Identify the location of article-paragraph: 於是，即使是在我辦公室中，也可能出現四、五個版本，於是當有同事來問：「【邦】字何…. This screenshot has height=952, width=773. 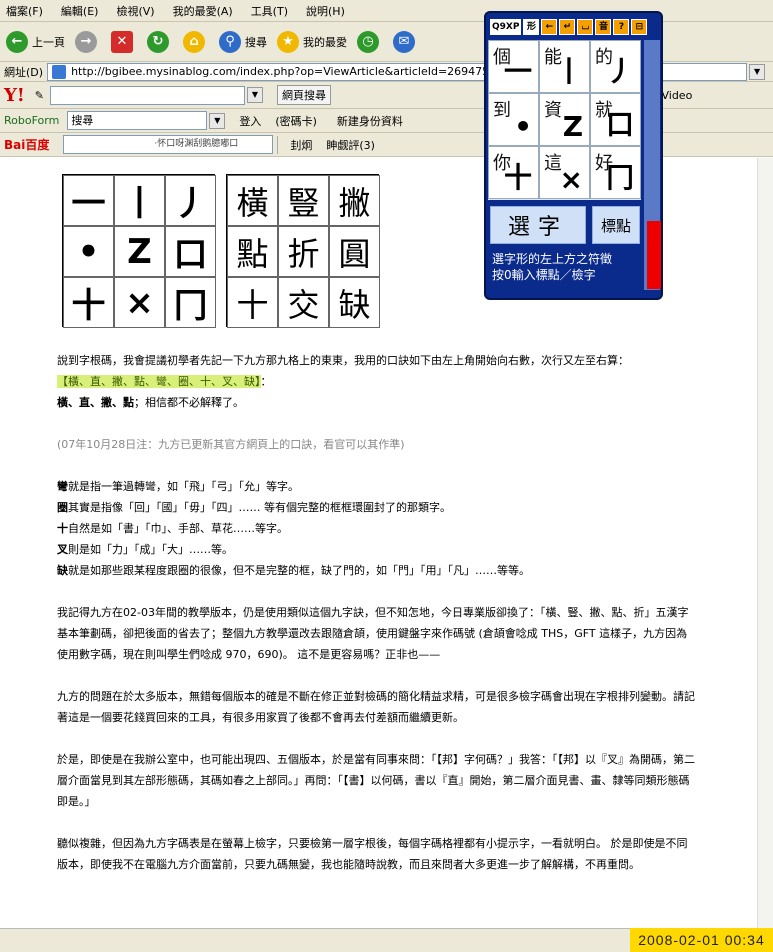
(376, 780).